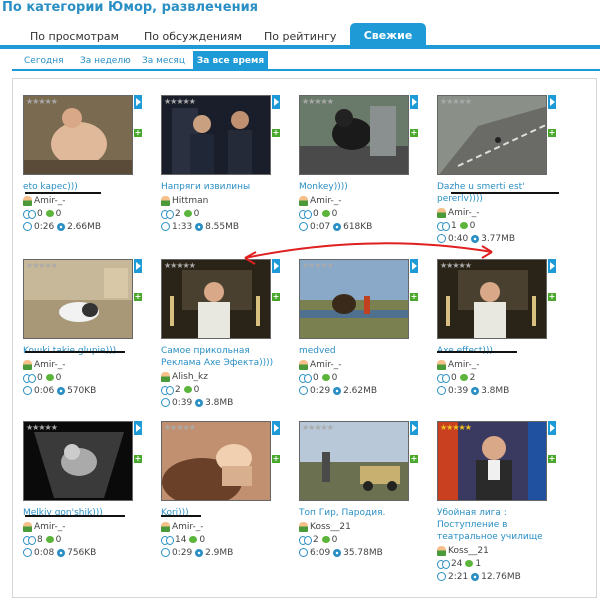 This screenshot has width=600, height=600. What do you see at coordinates (364, 187) in the screenshot?
I see `video-title-link: Monkey))))` at bounding box center [364, 187].